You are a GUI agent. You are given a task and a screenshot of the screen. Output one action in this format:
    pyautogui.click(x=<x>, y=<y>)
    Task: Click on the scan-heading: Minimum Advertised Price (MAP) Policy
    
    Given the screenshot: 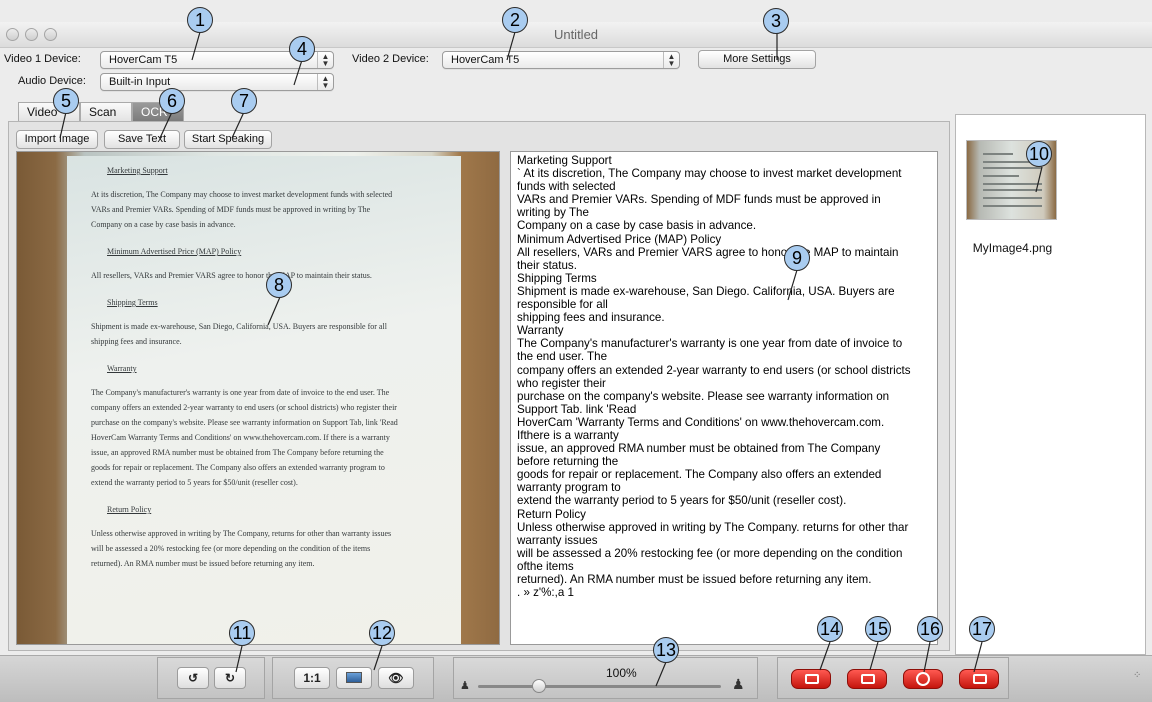 What is the action you would take?
    pyautogui.click(x=174, y=251)
    